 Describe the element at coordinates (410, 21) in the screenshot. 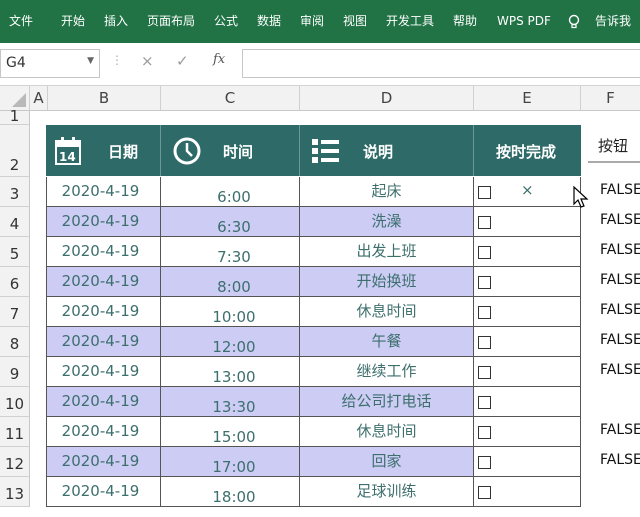

I see `menu-developer: 开发工具` at that location.